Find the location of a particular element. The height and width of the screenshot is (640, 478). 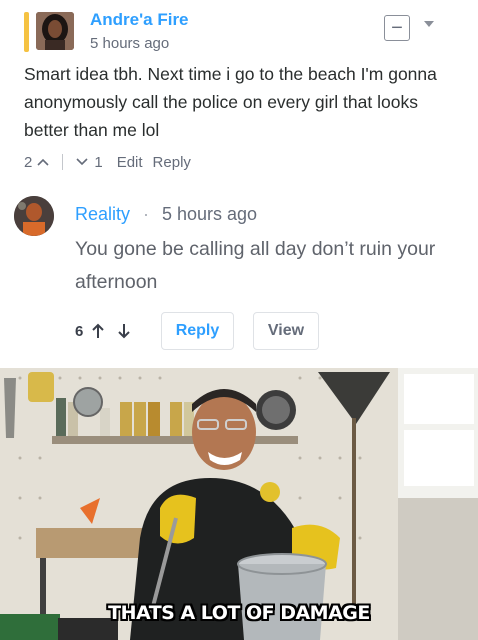

comment-author: Andre'a Fire is located at coordinates (139, 20).